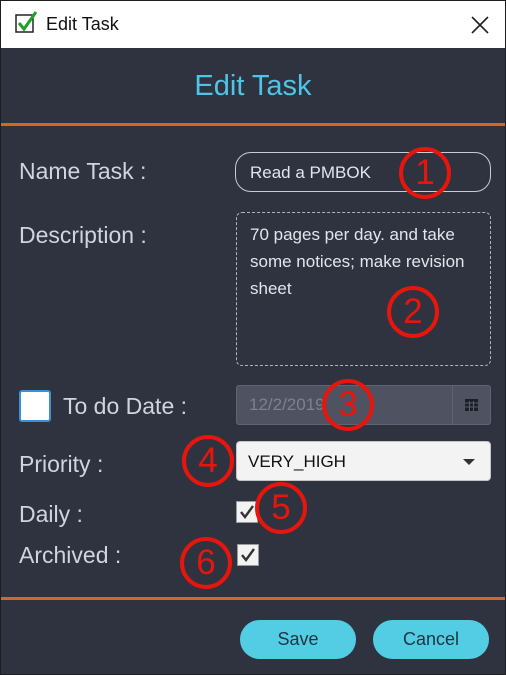  What do you see at coordinates (348, 405) in the screenshot?
I see `annotation-marker: 3` at bounding box center [348, 405].